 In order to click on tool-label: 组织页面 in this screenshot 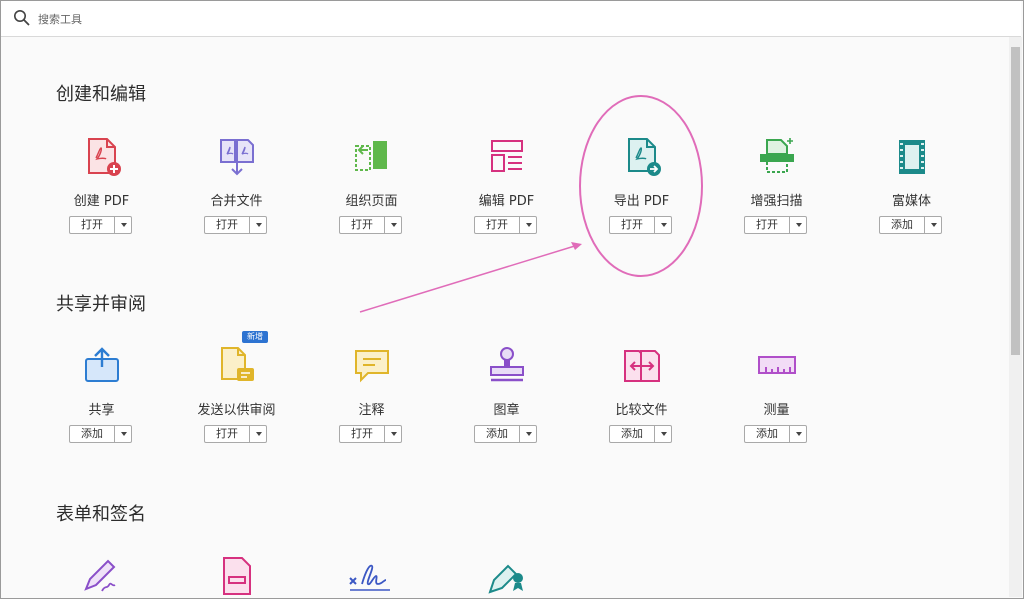, I will do `click(371, 201)`.